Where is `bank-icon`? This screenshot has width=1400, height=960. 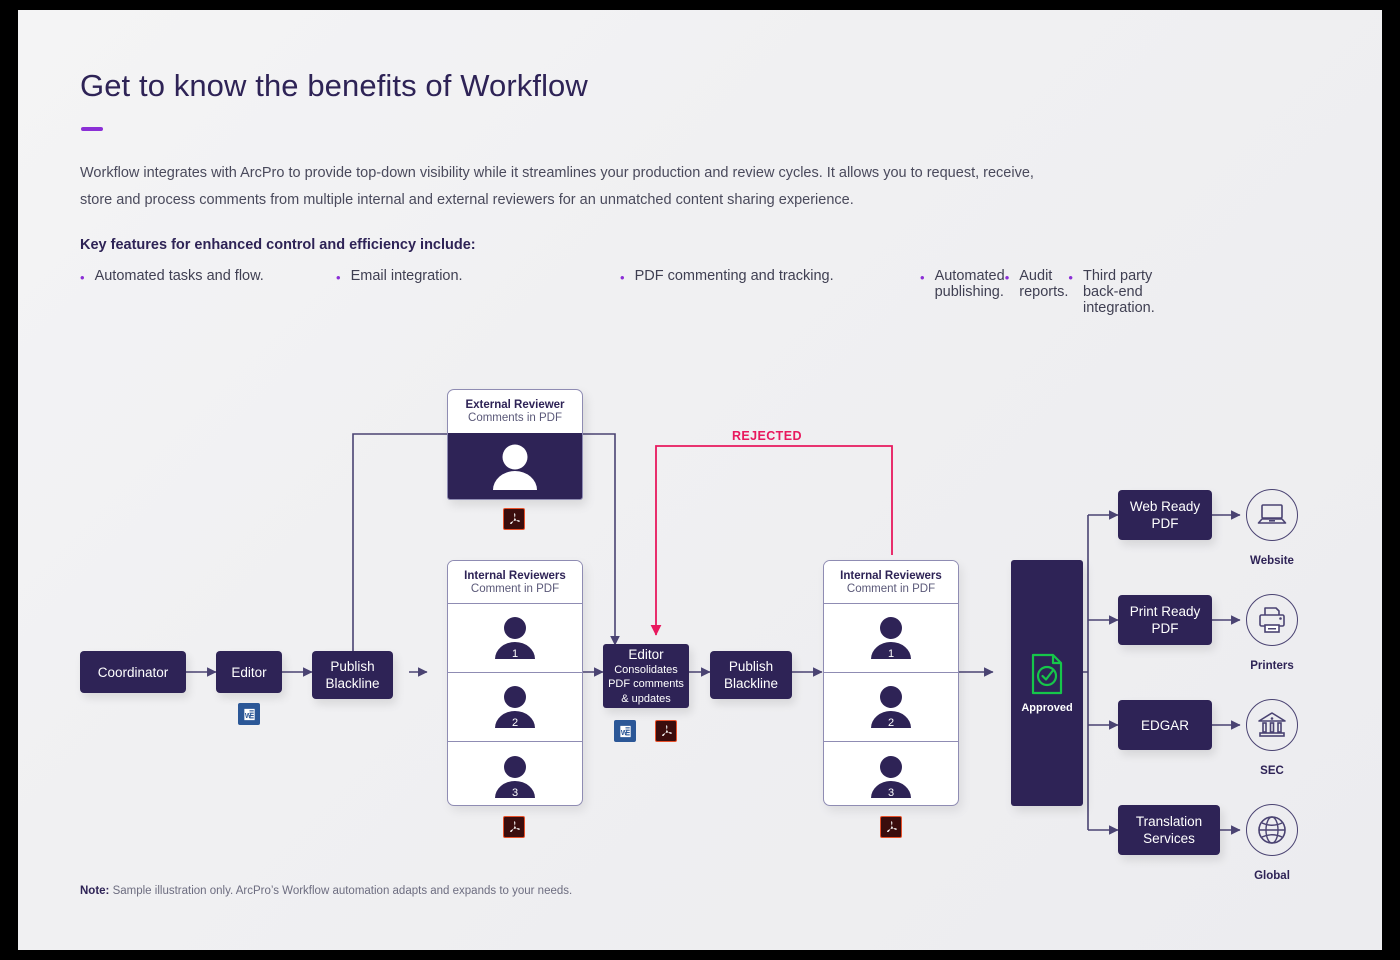 bank-icon is located at coordinates (1272, 724).